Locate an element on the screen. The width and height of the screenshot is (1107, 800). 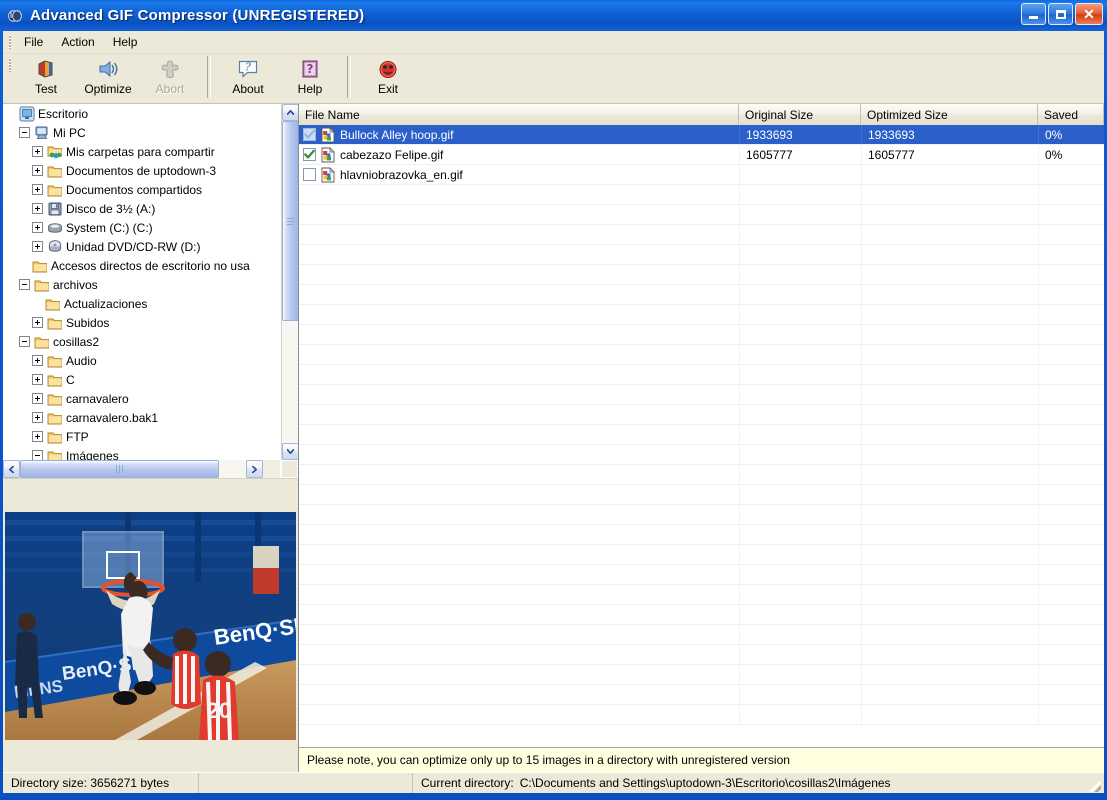
menu-item-file: File is located at coordinates (33, 42).